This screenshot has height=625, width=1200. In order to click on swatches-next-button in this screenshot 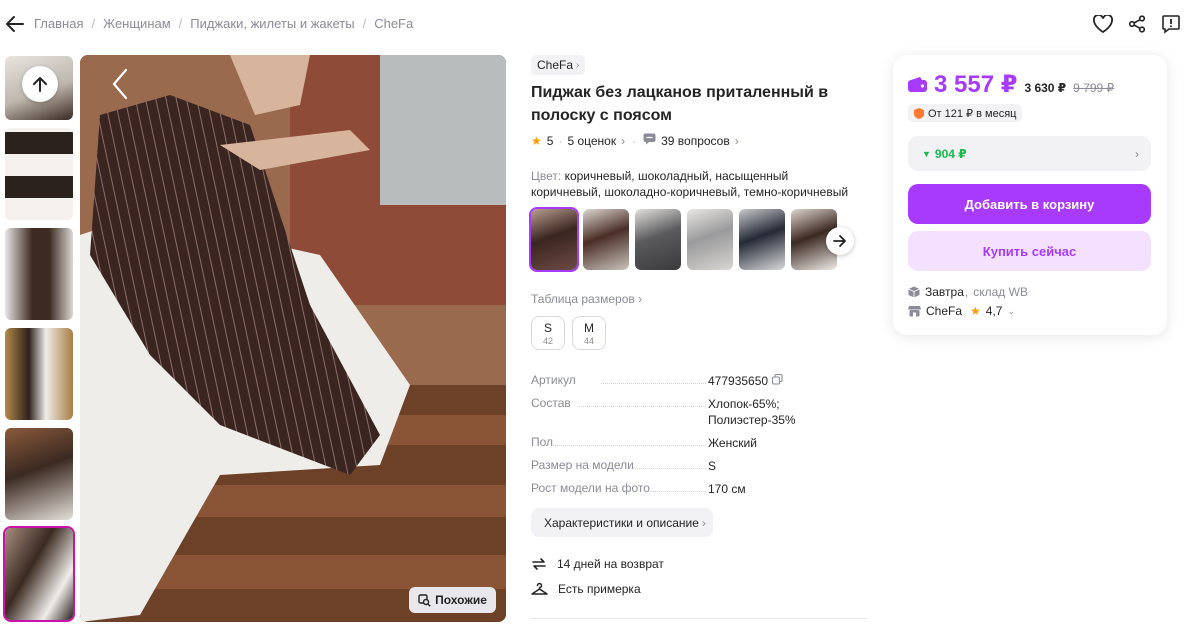, I will do `click(840, 241)`.